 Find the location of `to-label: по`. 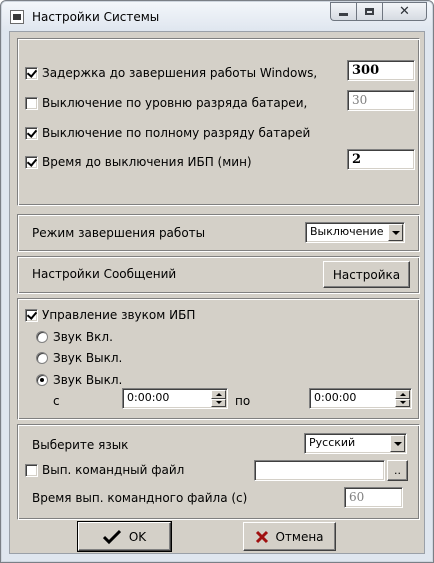

to-label: по is located at coordinates (243, 401).